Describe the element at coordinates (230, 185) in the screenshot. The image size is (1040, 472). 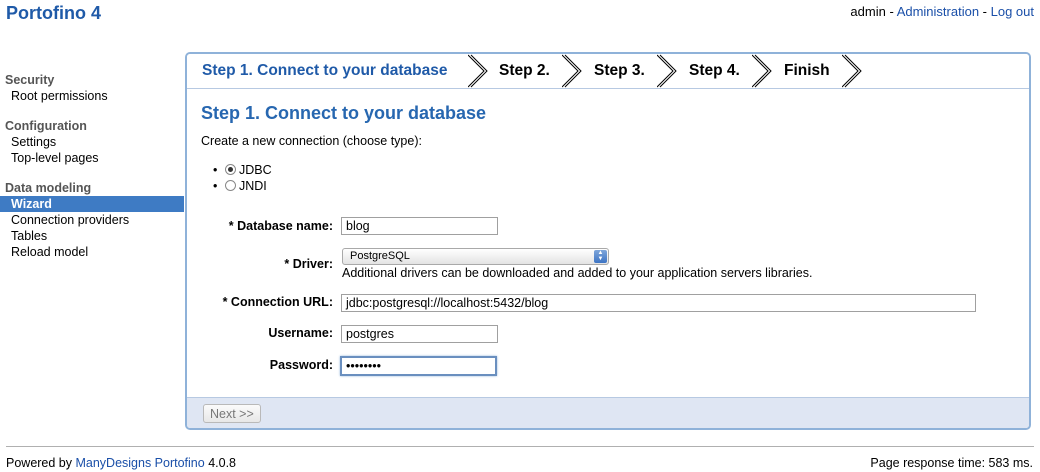
I see `radio-button-jndi` at that location.